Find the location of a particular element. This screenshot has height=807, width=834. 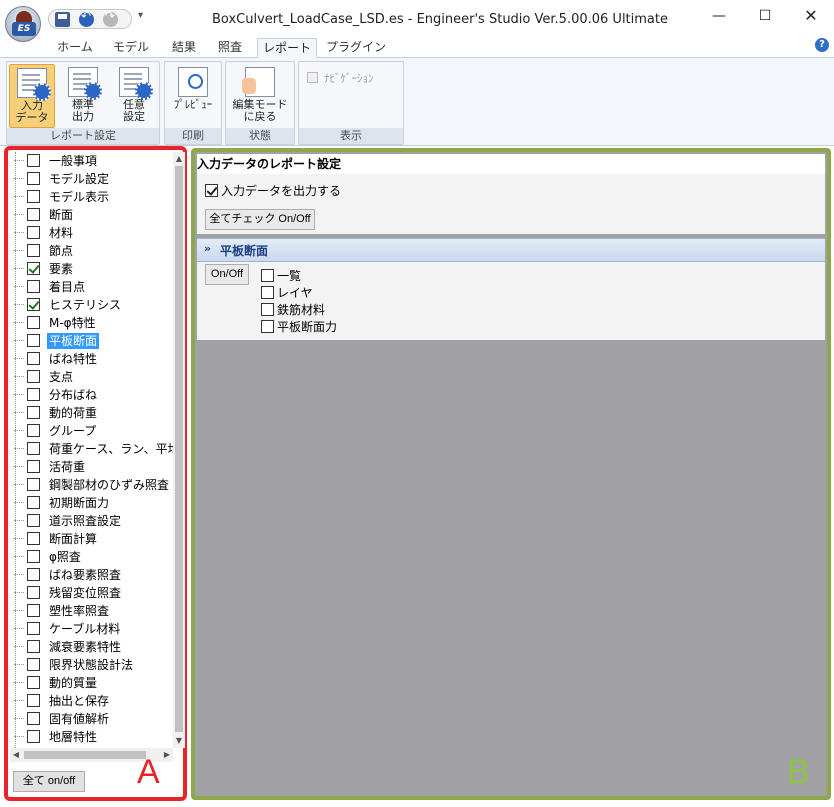

scroll-up-icon: ▲ is located at coordinates (179, 159).